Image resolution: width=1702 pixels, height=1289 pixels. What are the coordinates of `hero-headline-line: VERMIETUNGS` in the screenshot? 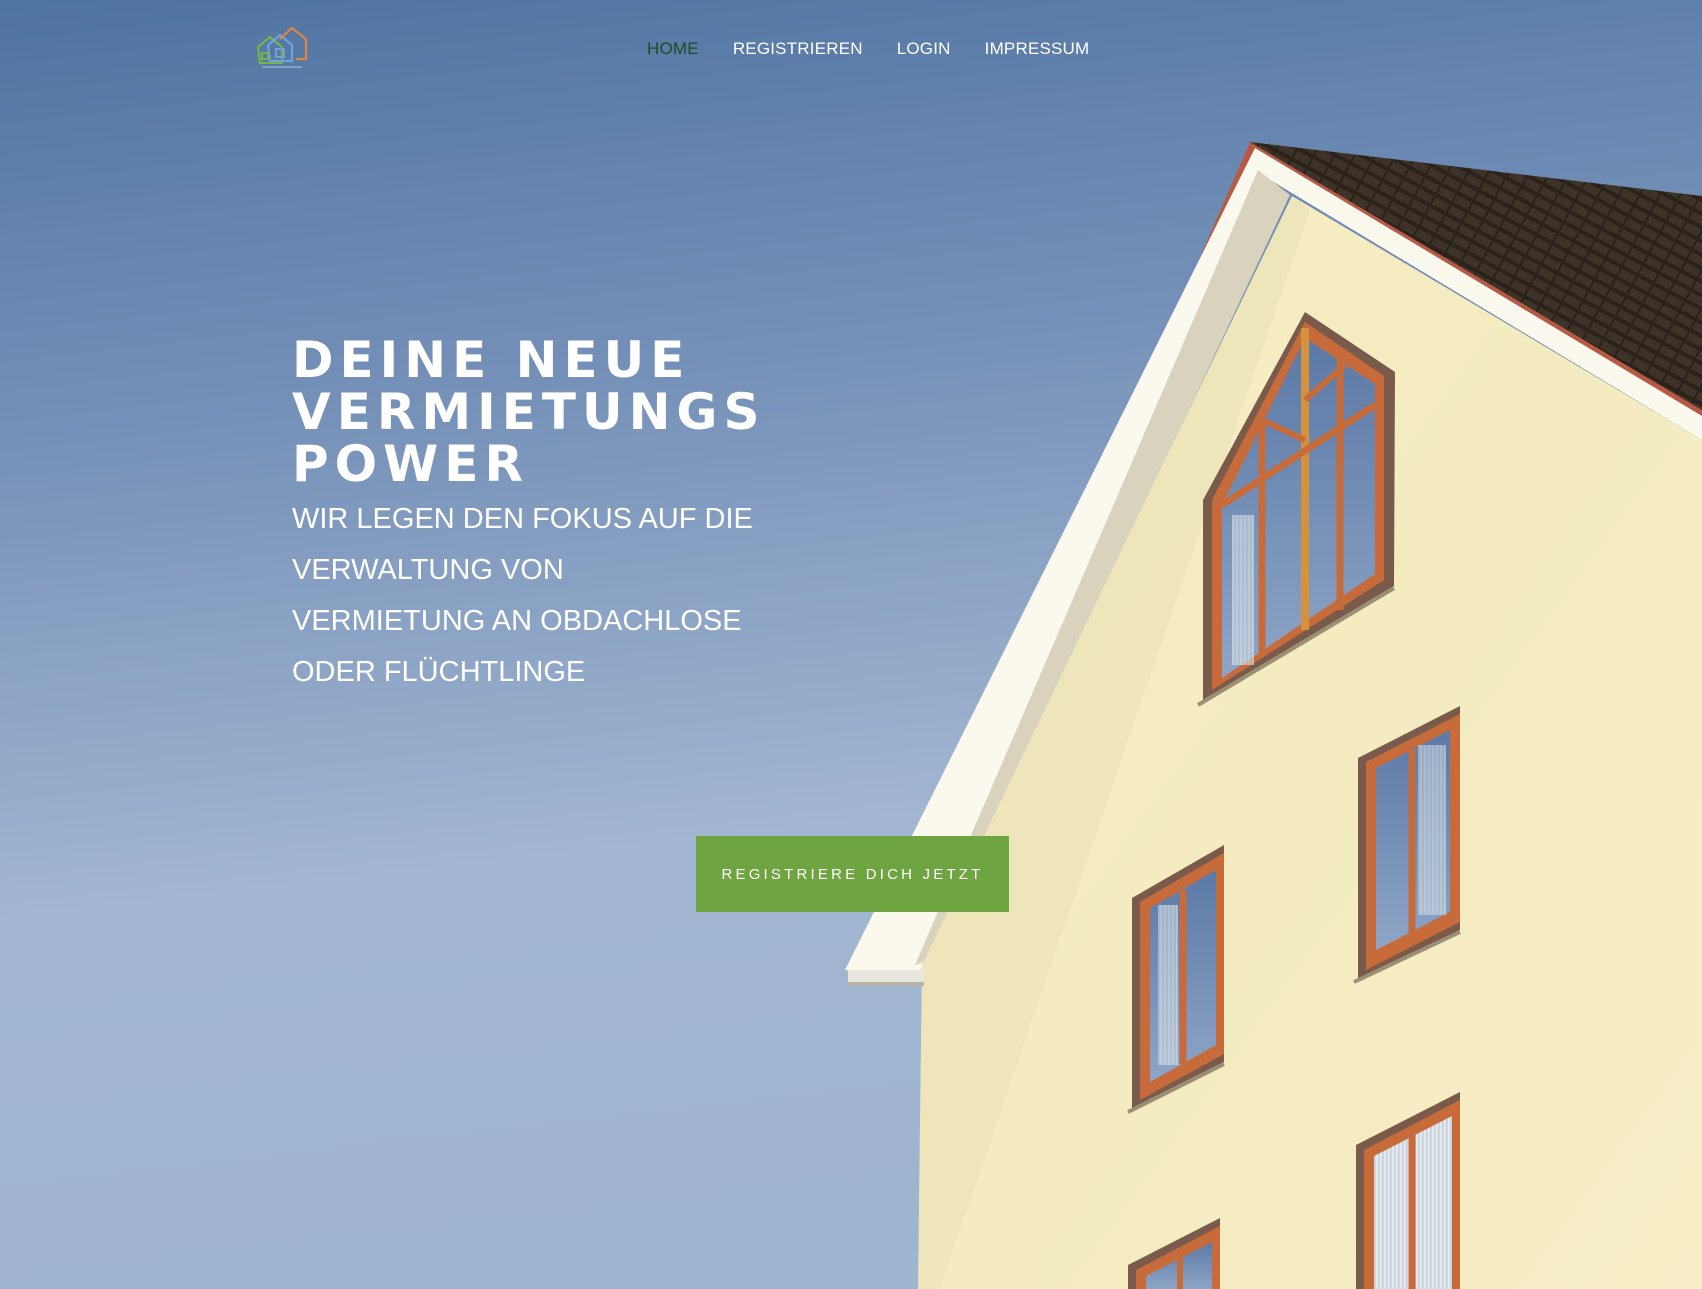 It's located at (529, 412).